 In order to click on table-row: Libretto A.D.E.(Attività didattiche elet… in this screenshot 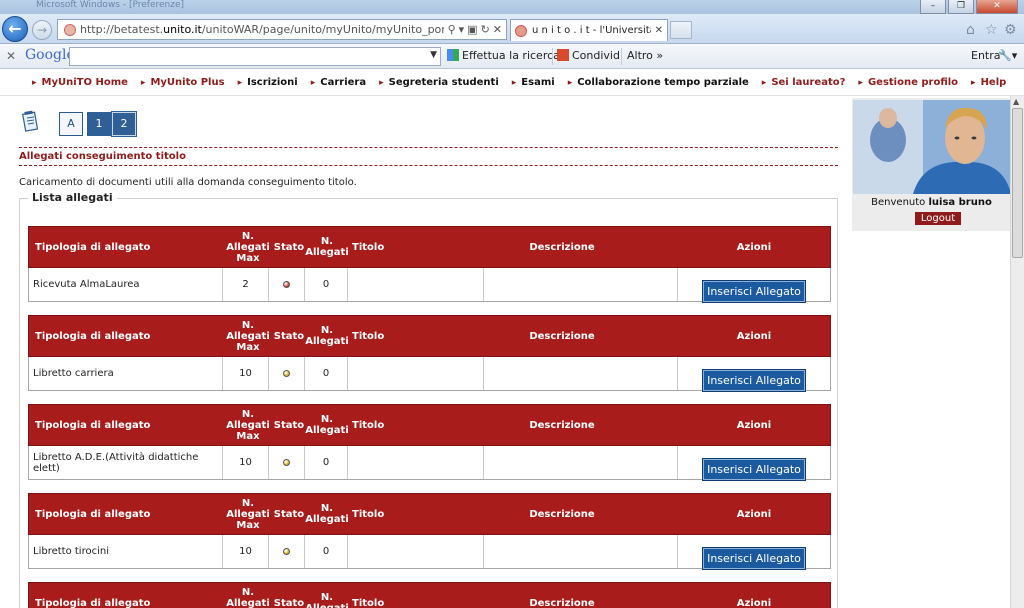, I will do `click(429, 463)`.